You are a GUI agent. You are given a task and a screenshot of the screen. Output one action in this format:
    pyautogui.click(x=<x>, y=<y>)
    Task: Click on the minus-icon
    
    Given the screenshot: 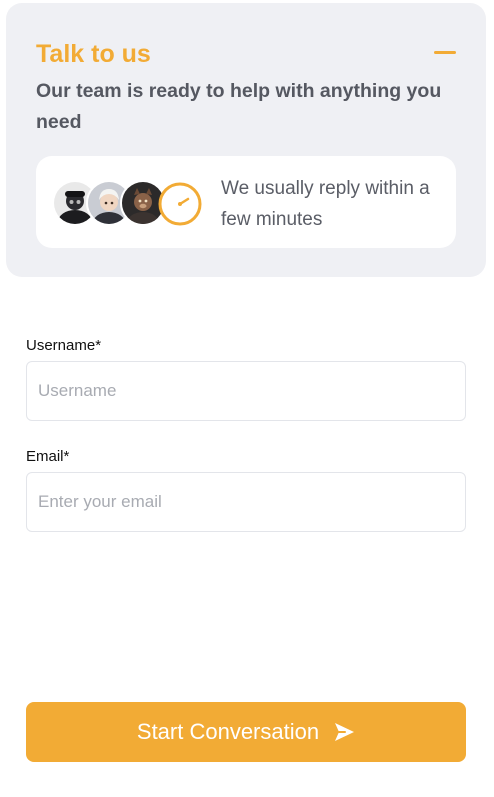 What is the action you would take?
    pyautogui.click(x=445, y=52)
    